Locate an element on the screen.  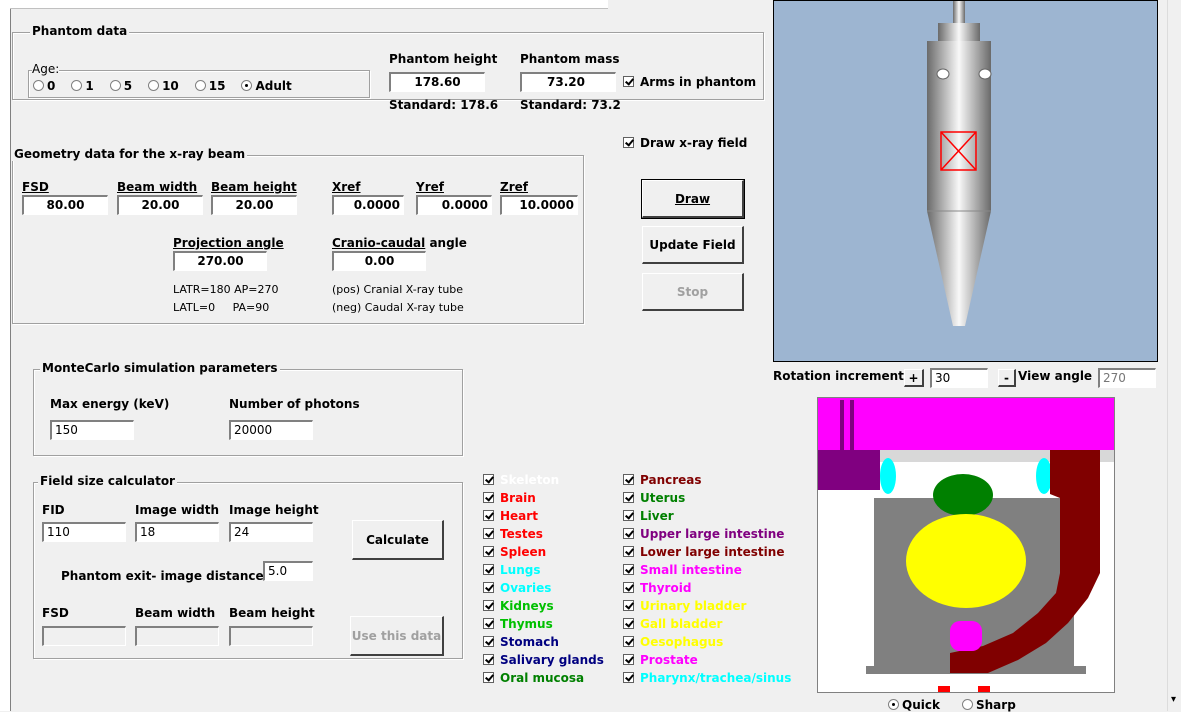
age-radio-label: 0 is located at coordinates (51, 86).